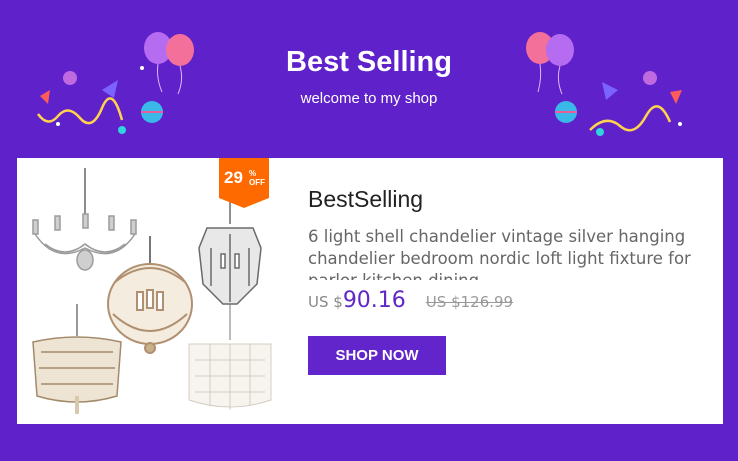 The image size is (738, 461). Describe the element at coordinates (604, 84) in the screenshot. I see `balloon-decoration-right-icon` at that location.